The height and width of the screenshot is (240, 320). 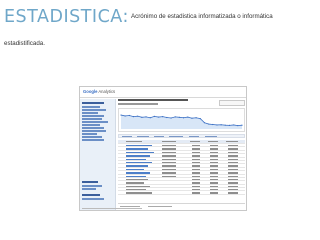 I want to click on traffic-chart, so click(x=181, y=120).